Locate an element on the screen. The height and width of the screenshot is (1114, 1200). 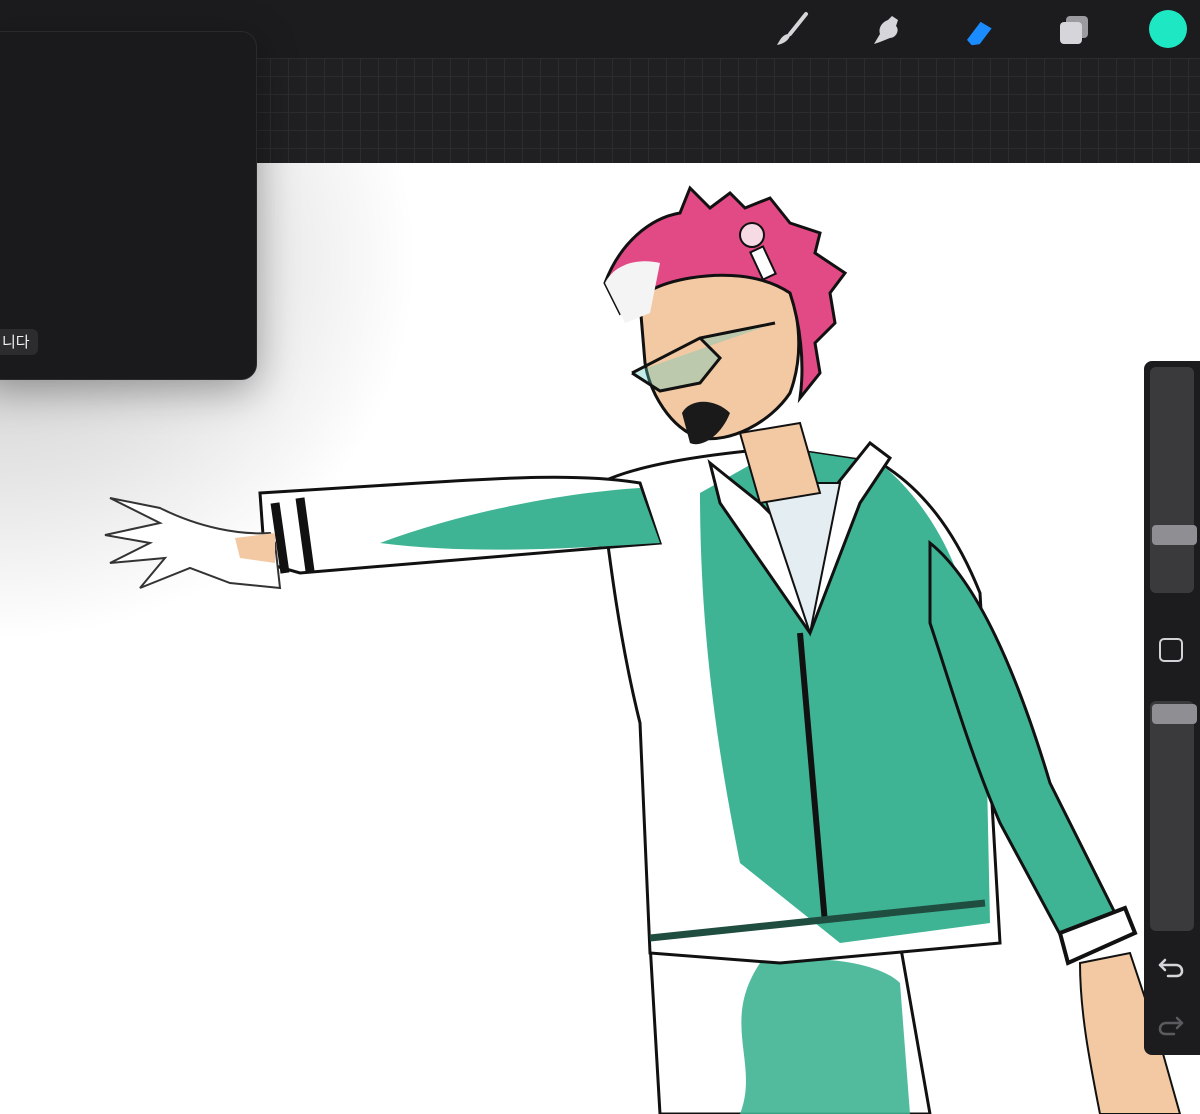
eraser-tool-button is located at coordinates (980, 30).